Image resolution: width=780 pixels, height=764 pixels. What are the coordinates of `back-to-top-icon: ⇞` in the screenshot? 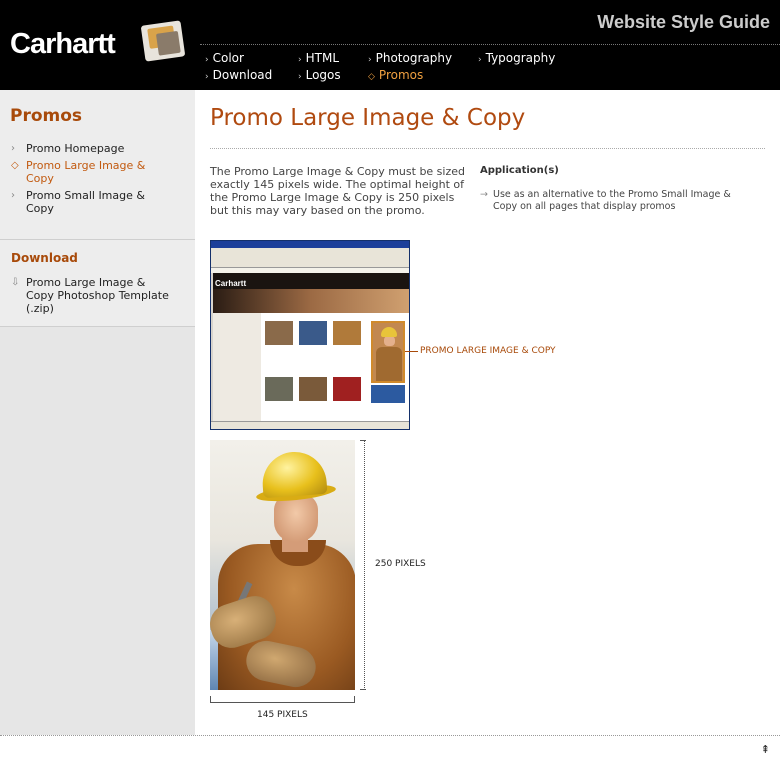 It's located at (765, 749).